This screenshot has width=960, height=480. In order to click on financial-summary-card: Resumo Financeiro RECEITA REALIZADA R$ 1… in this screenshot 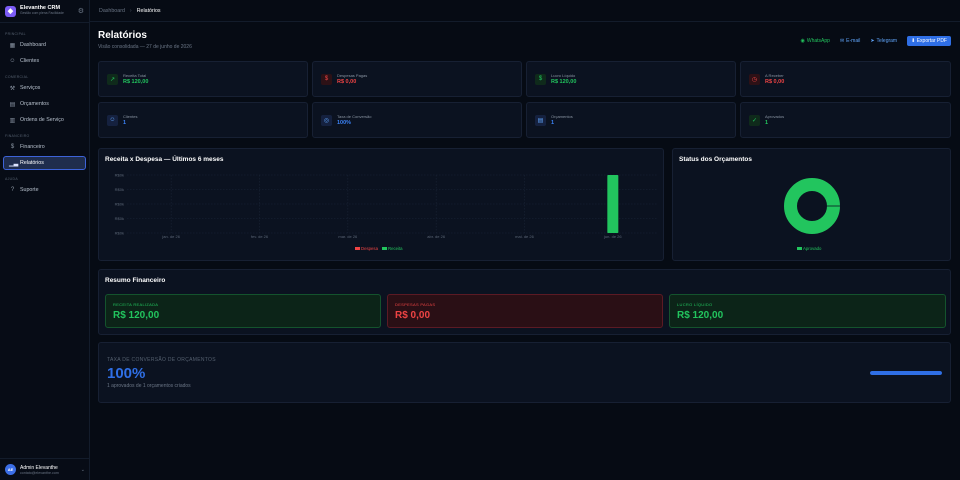, I will do `click(524, 302)`.